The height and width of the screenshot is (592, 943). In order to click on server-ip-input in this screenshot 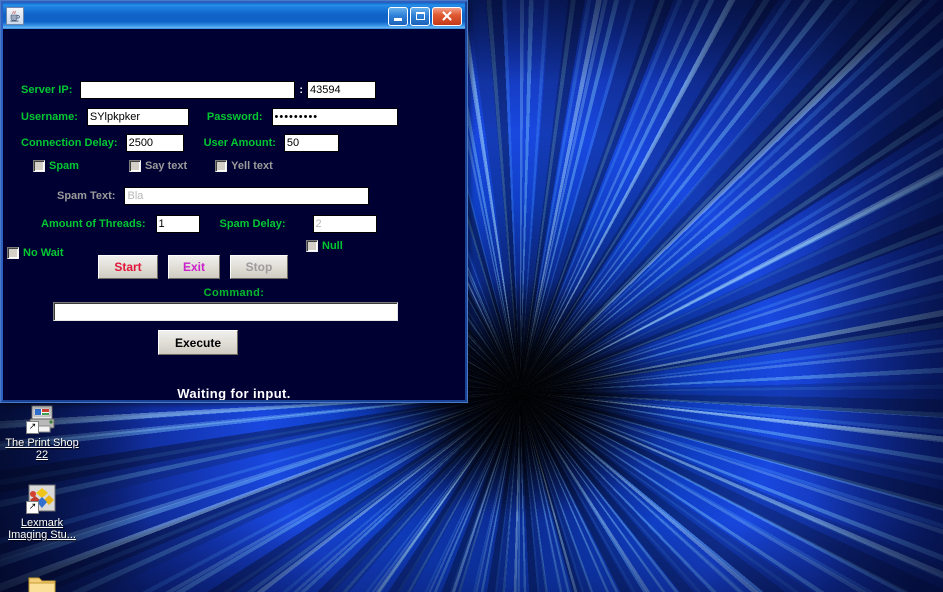, I will do `click(188, 90)`.